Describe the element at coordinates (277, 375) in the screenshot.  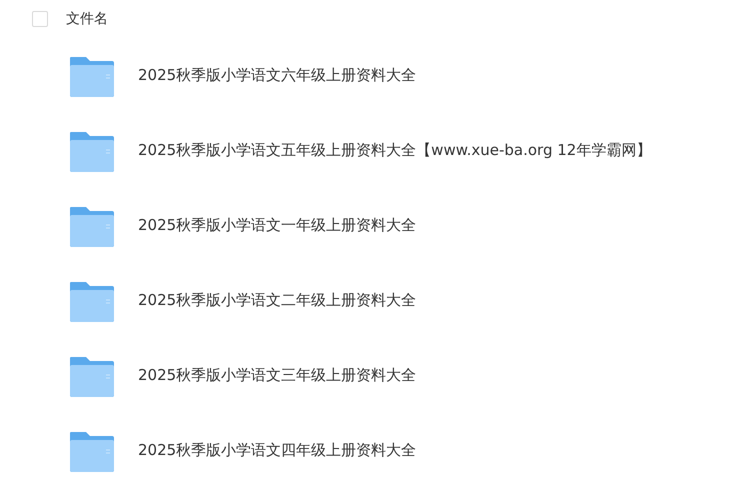
I see `folder-name: 2025秋季版小学语文三年级上册资料大全` at that location.